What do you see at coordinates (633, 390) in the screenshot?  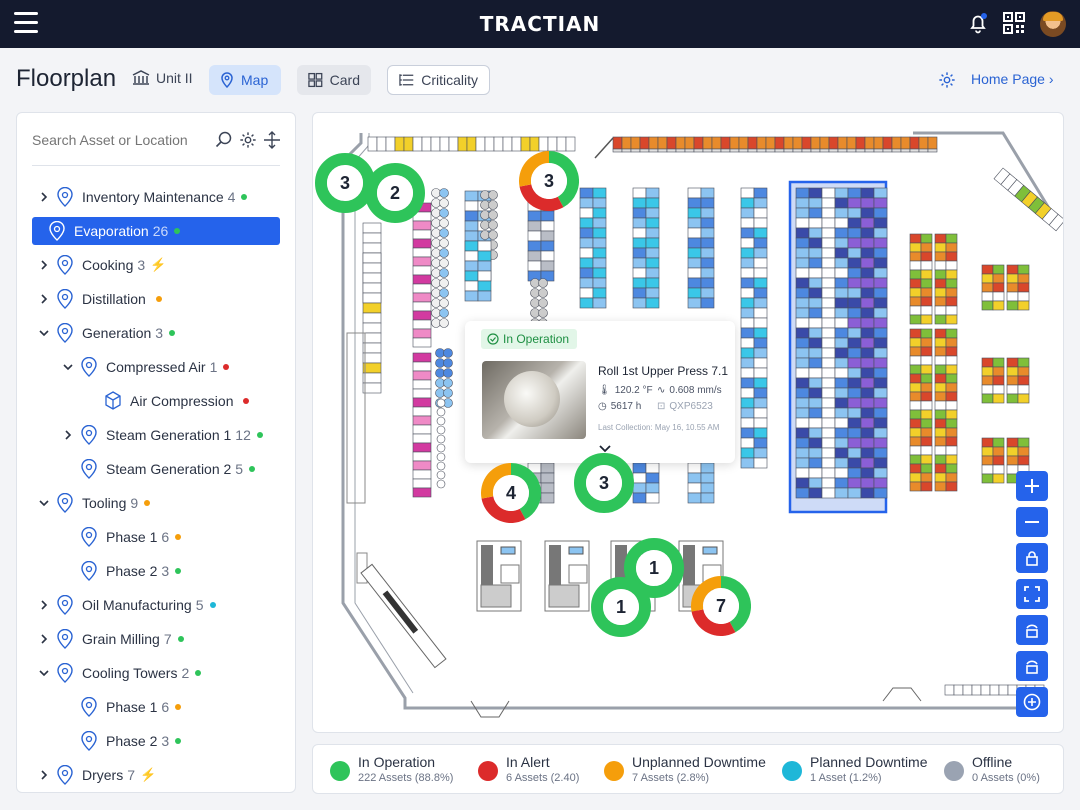 I see `temperature-value: 120.2 °F` at bounding box center [633, 390].